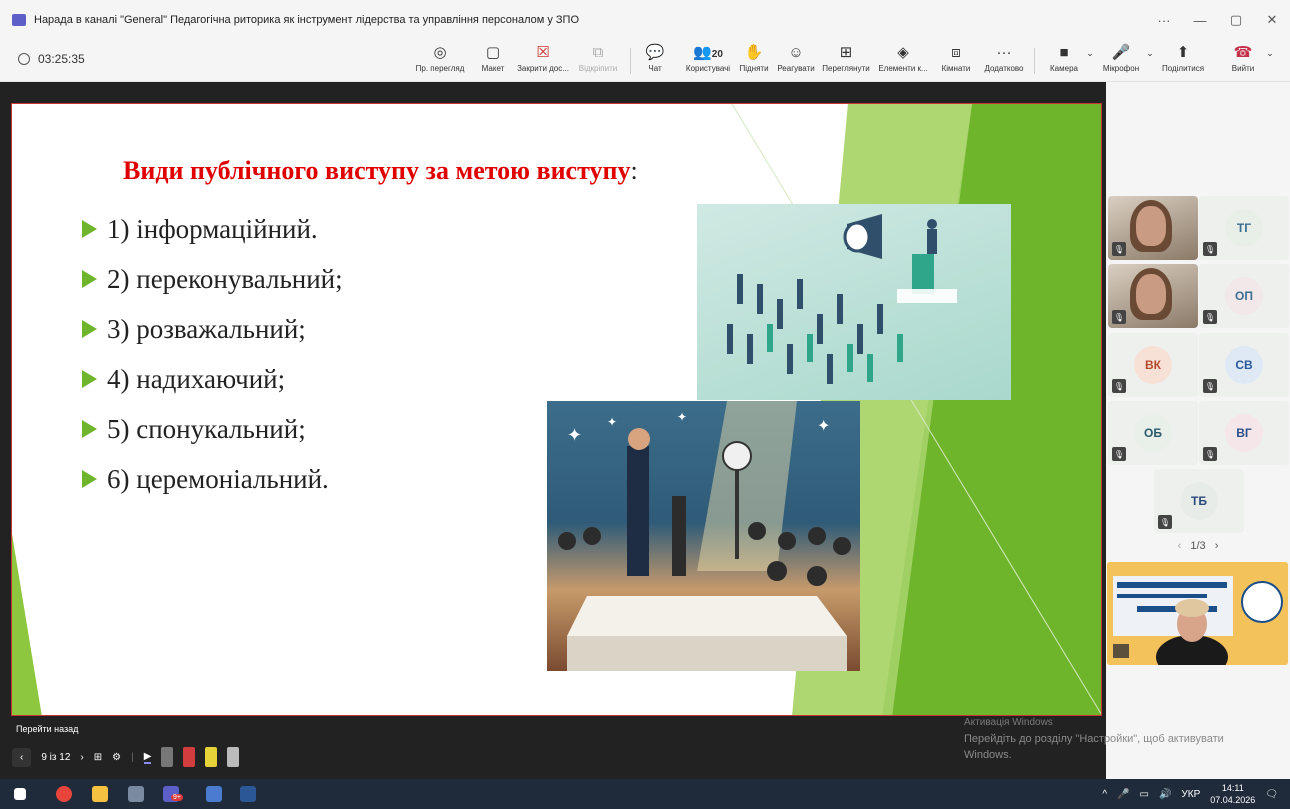  Describe the element at coordinates (1180, 546) in the screenshot. I see `prev-page-button: ‹` at that location.